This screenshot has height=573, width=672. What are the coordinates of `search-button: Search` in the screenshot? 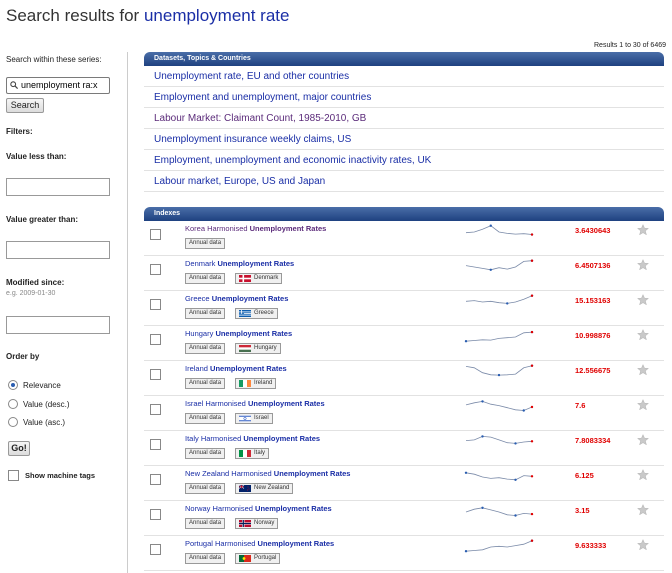 It's located at (25, 105).